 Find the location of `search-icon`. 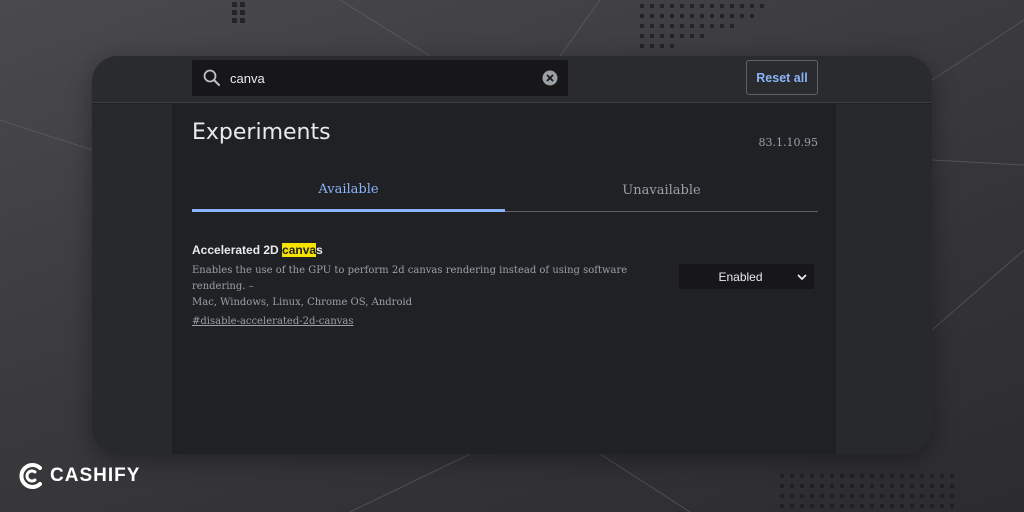

search-icon is located at coordinates (211, 77).